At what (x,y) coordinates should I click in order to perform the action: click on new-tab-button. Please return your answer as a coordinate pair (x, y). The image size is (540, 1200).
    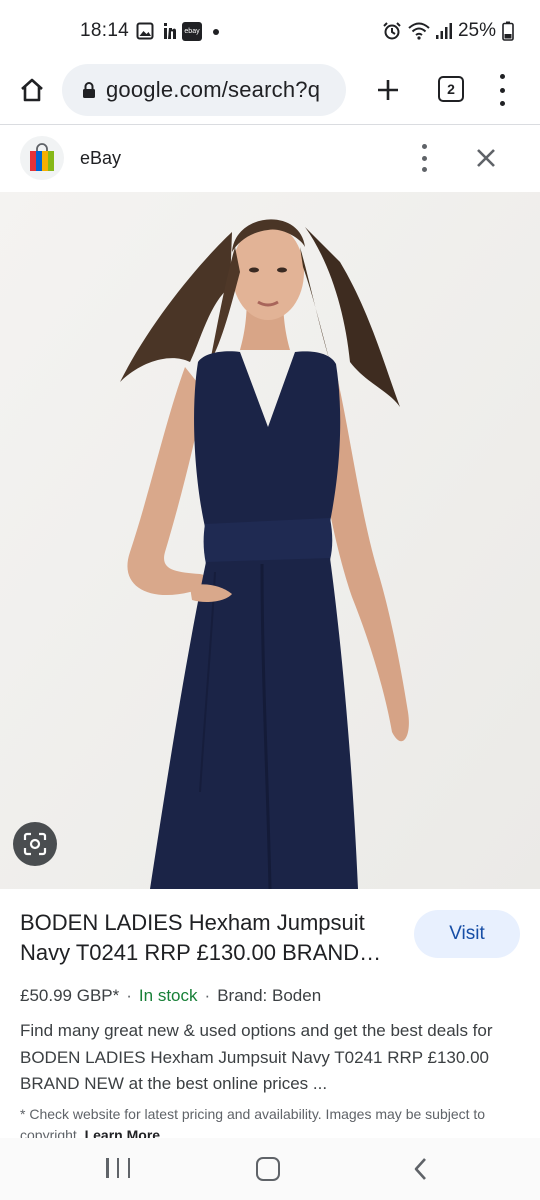
    Looking at the image, I should click on (388, 90).